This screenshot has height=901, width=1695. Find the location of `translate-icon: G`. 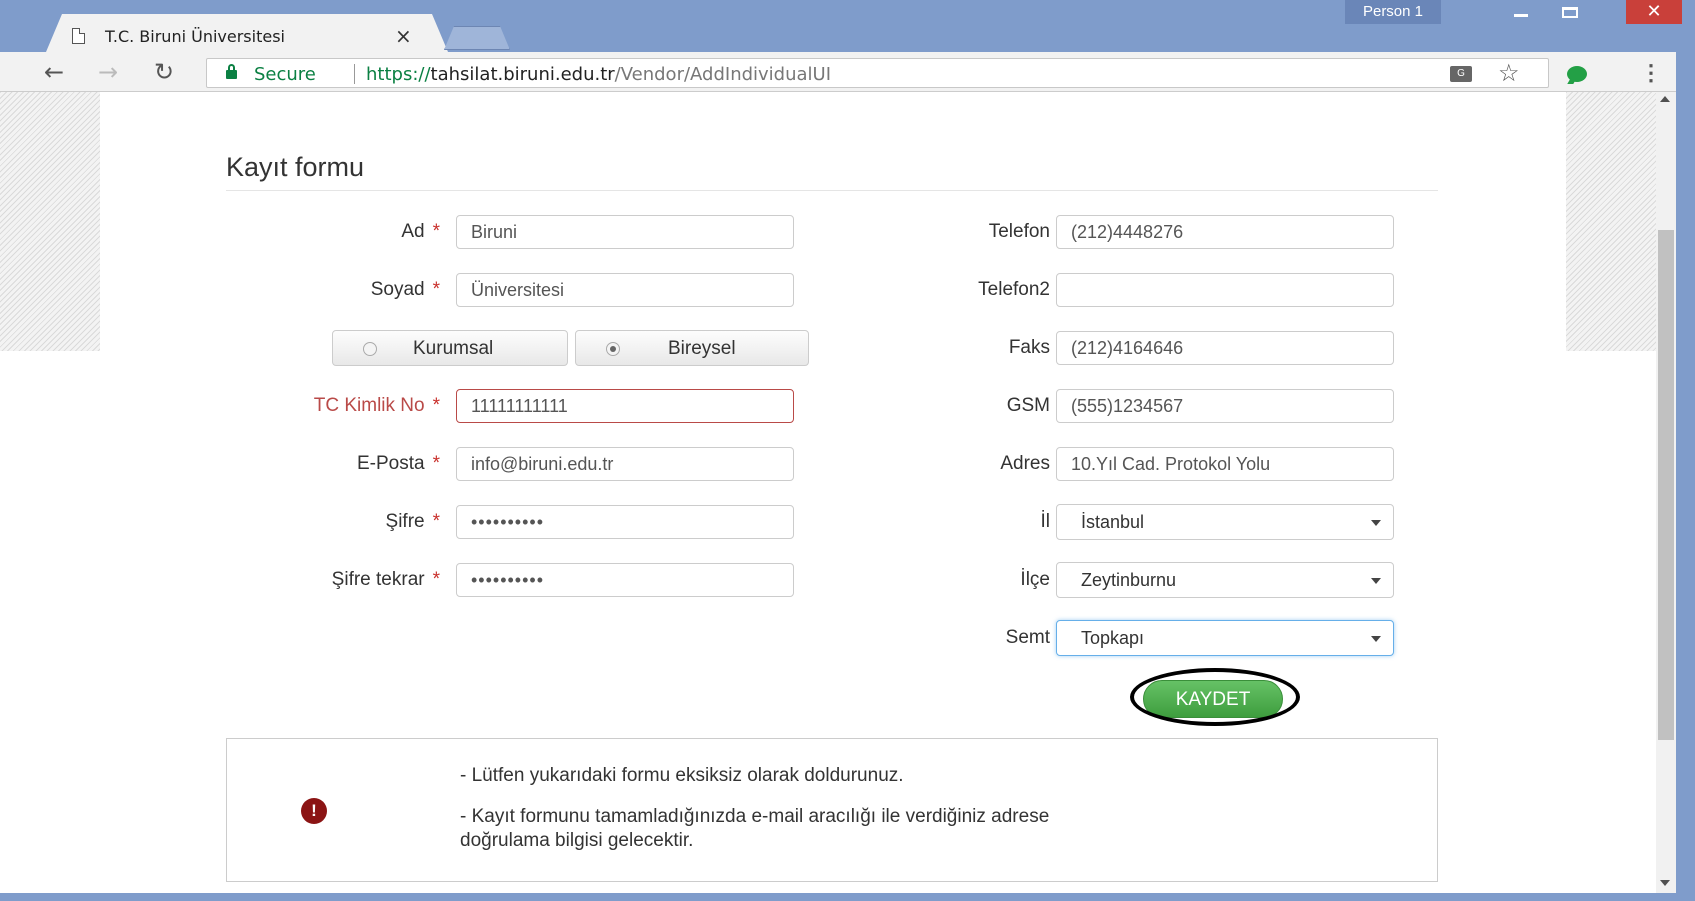

translate-icon: G is located at coordinates (1461, 74).